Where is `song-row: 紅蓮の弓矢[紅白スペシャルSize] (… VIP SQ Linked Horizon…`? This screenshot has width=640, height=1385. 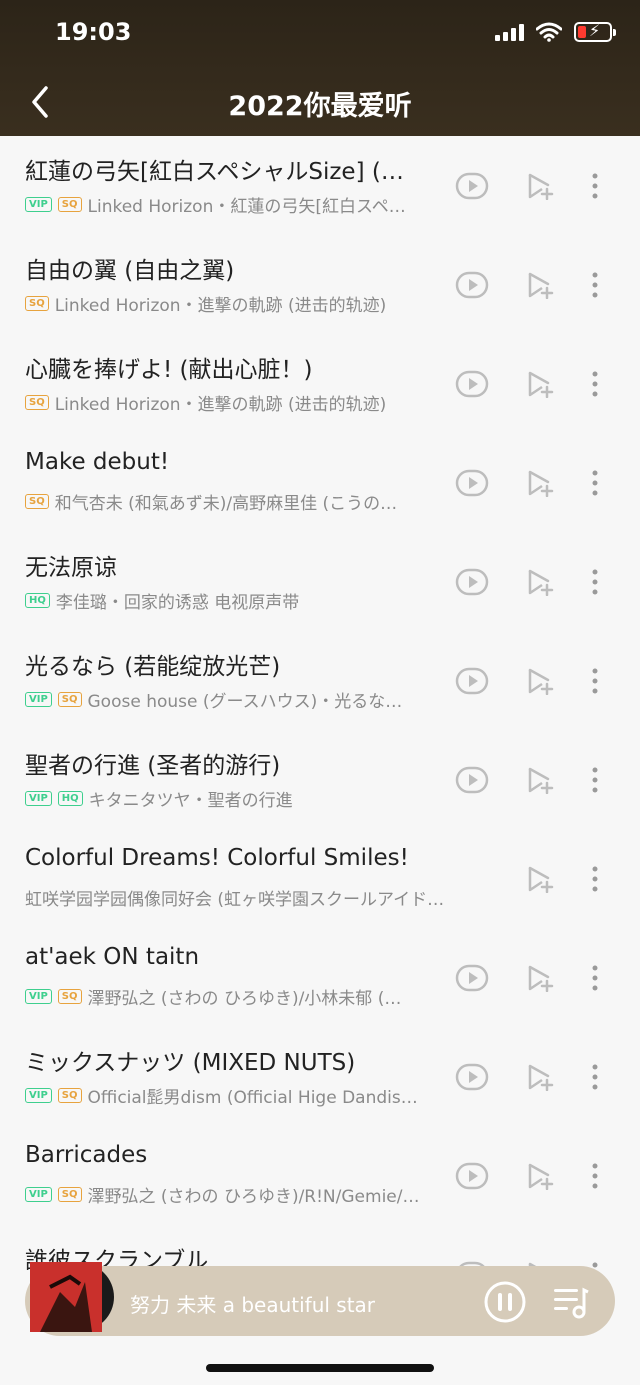
song-row: 紅蓮の弓矢[紅白スペシャルSize] (… VIP SQ Linked Horizon… is located at coordinates (320, 185).